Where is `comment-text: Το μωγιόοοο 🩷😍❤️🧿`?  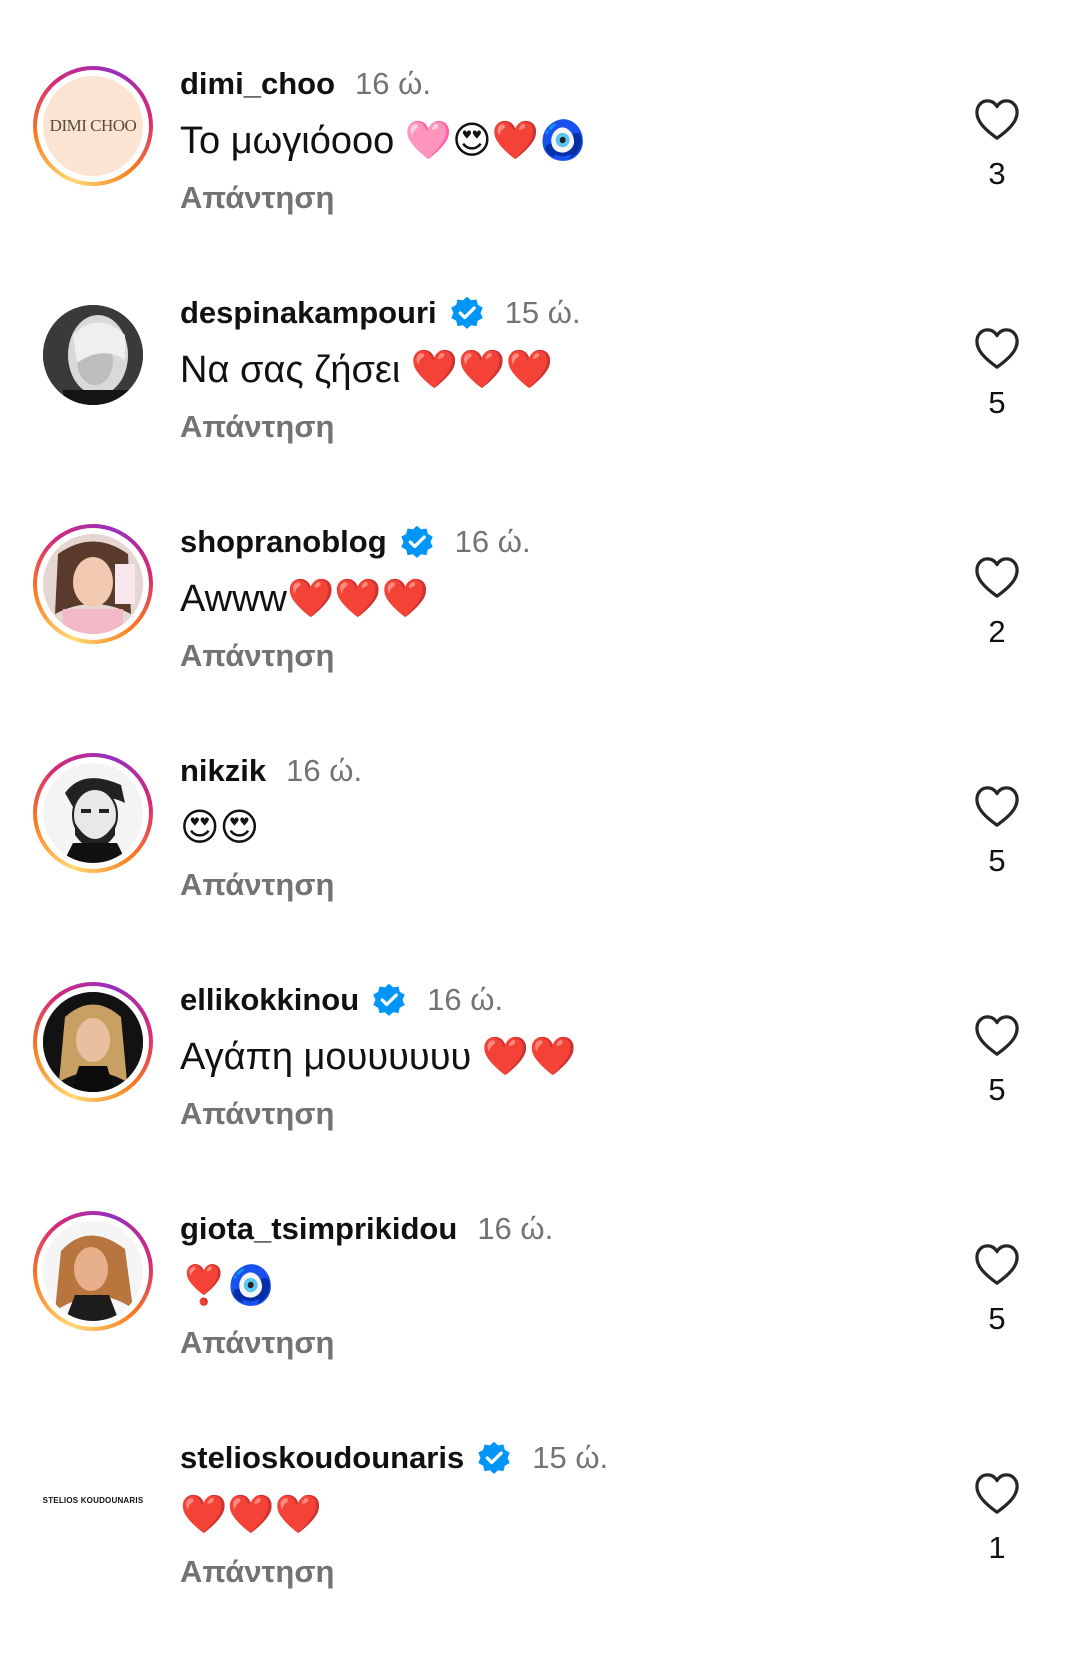
comment-text: Το μωγιόοοο 🩷😍❤️🧿 is located at coordinates (383, 141).